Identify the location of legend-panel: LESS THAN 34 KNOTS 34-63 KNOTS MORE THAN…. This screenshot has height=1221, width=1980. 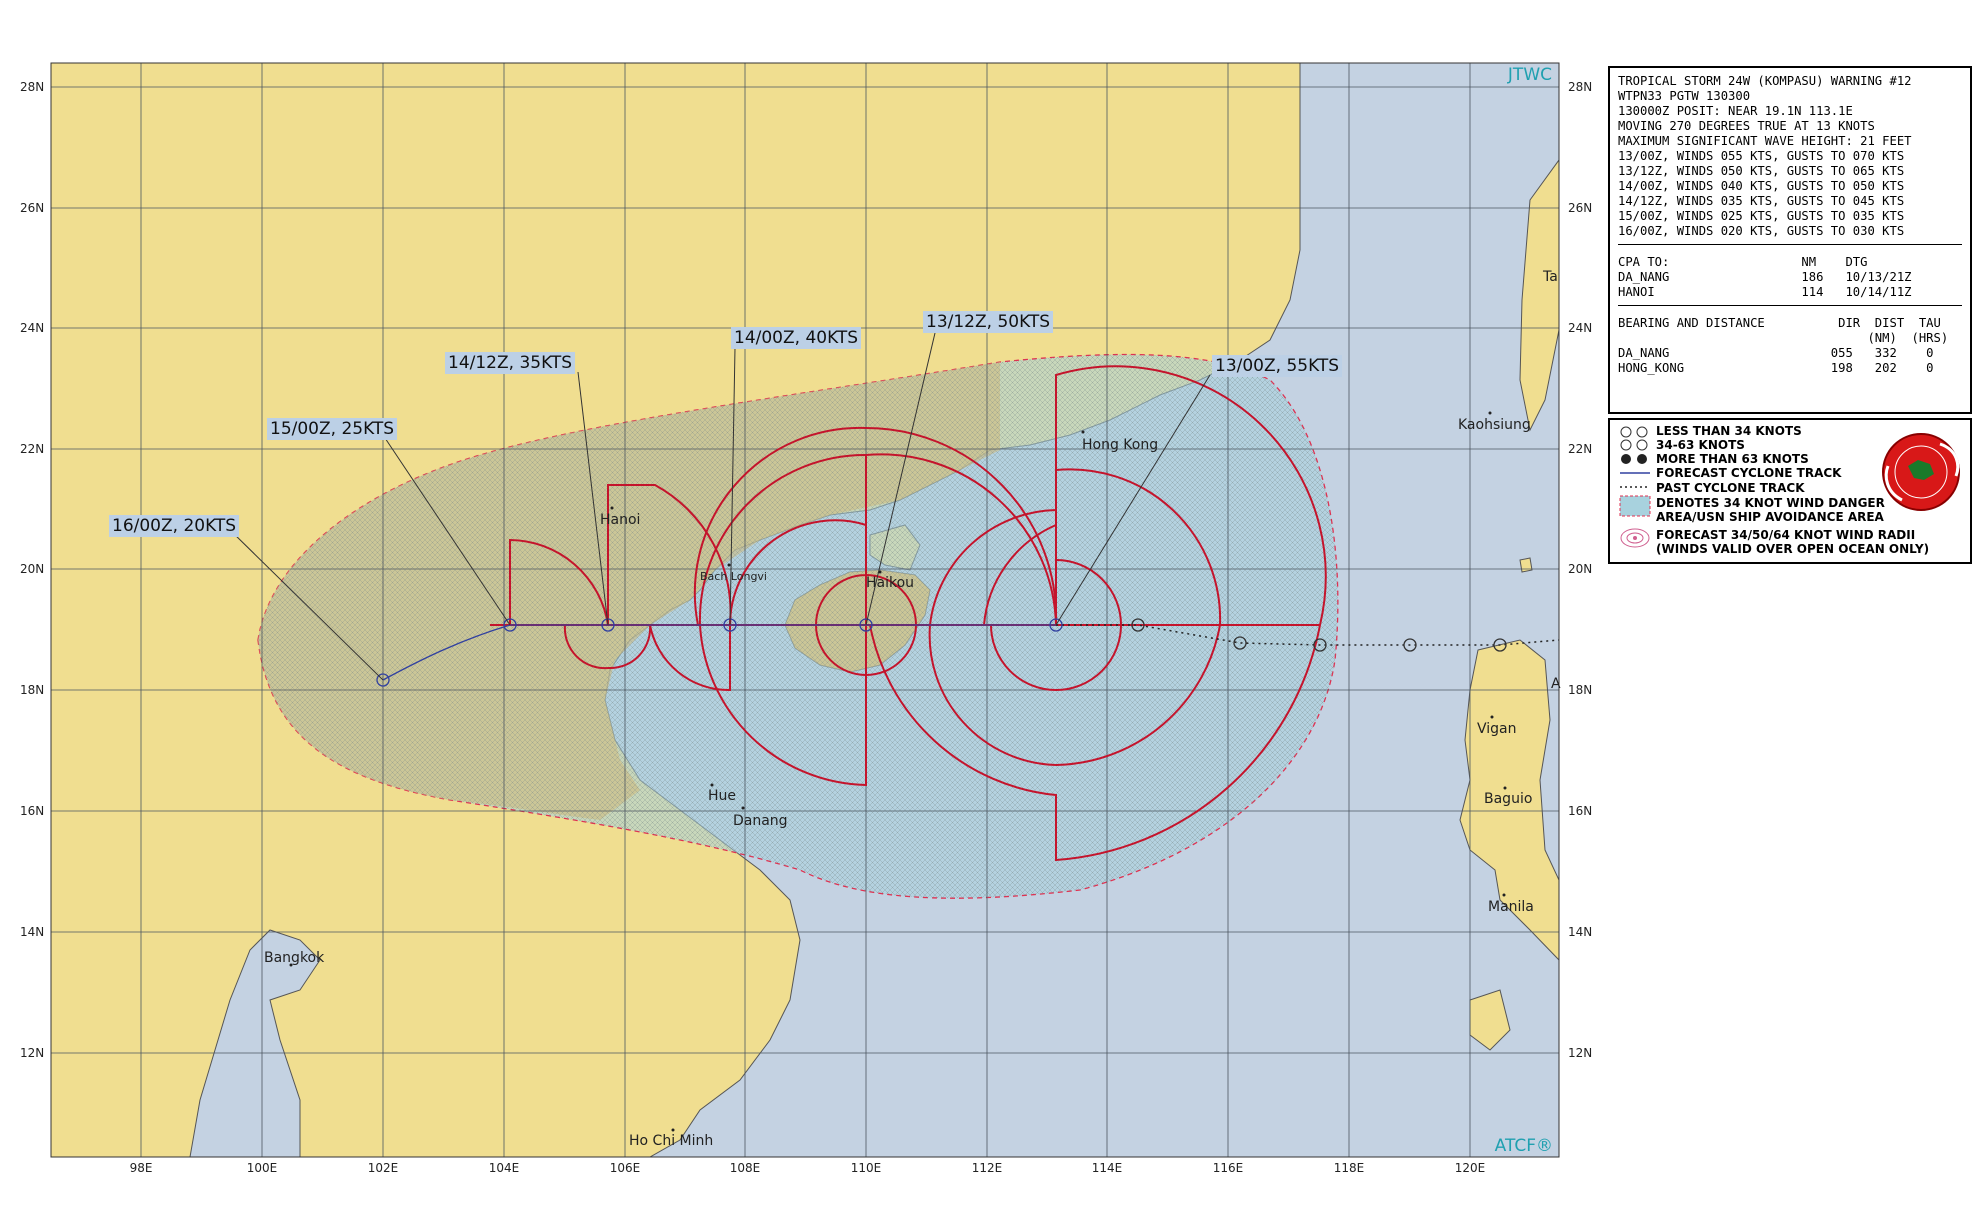
(1790, 491).